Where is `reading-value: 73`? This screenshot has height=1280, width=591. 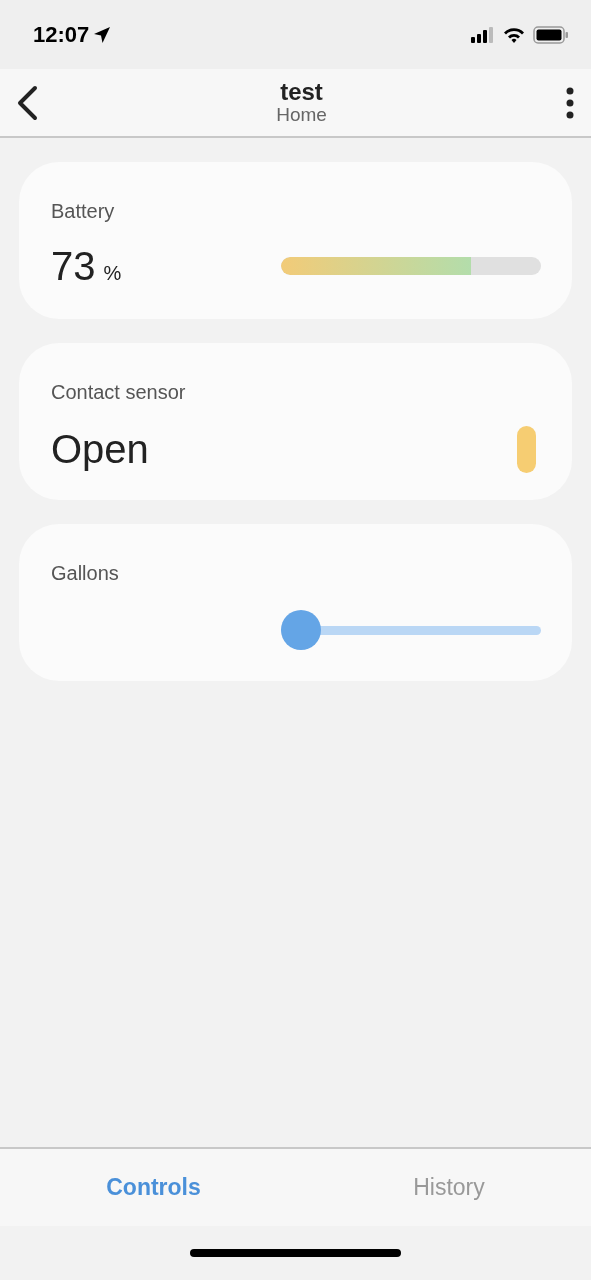
reading-value: 73 is located at coordinates (73, 266).